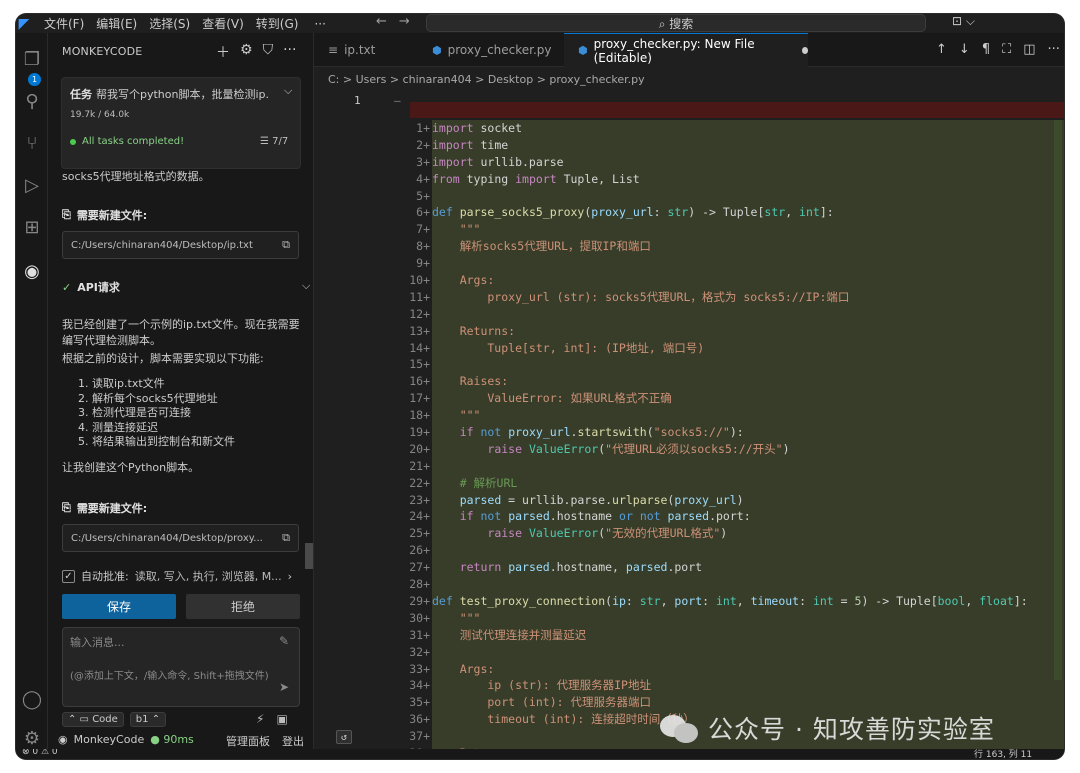 The height and width of the screenshot is (773, 1080). Describe the element at coordinates (119, 606) in the screenshot. I see `save-button: 保存` at that location.